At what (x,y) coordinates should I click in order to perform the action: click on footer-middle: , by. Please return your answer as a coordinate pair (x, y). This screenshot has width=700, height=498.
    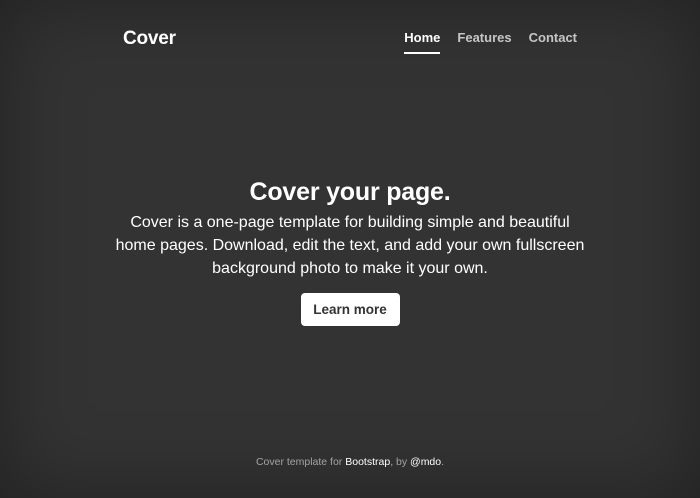
    Looking at the image, I should click on (400, 462).